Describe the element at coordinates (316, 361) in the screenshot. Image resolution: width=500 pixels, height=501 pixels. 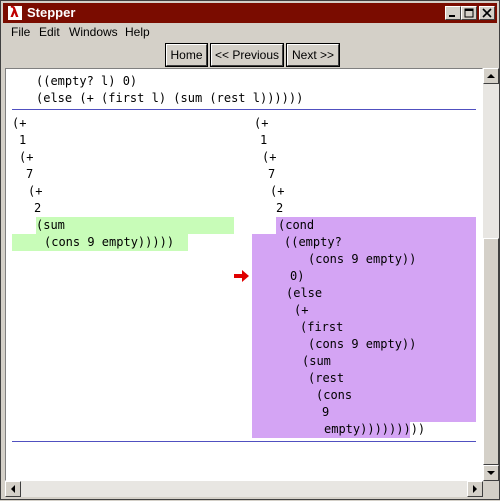
I see `right-expr-line: (sum` at that location.